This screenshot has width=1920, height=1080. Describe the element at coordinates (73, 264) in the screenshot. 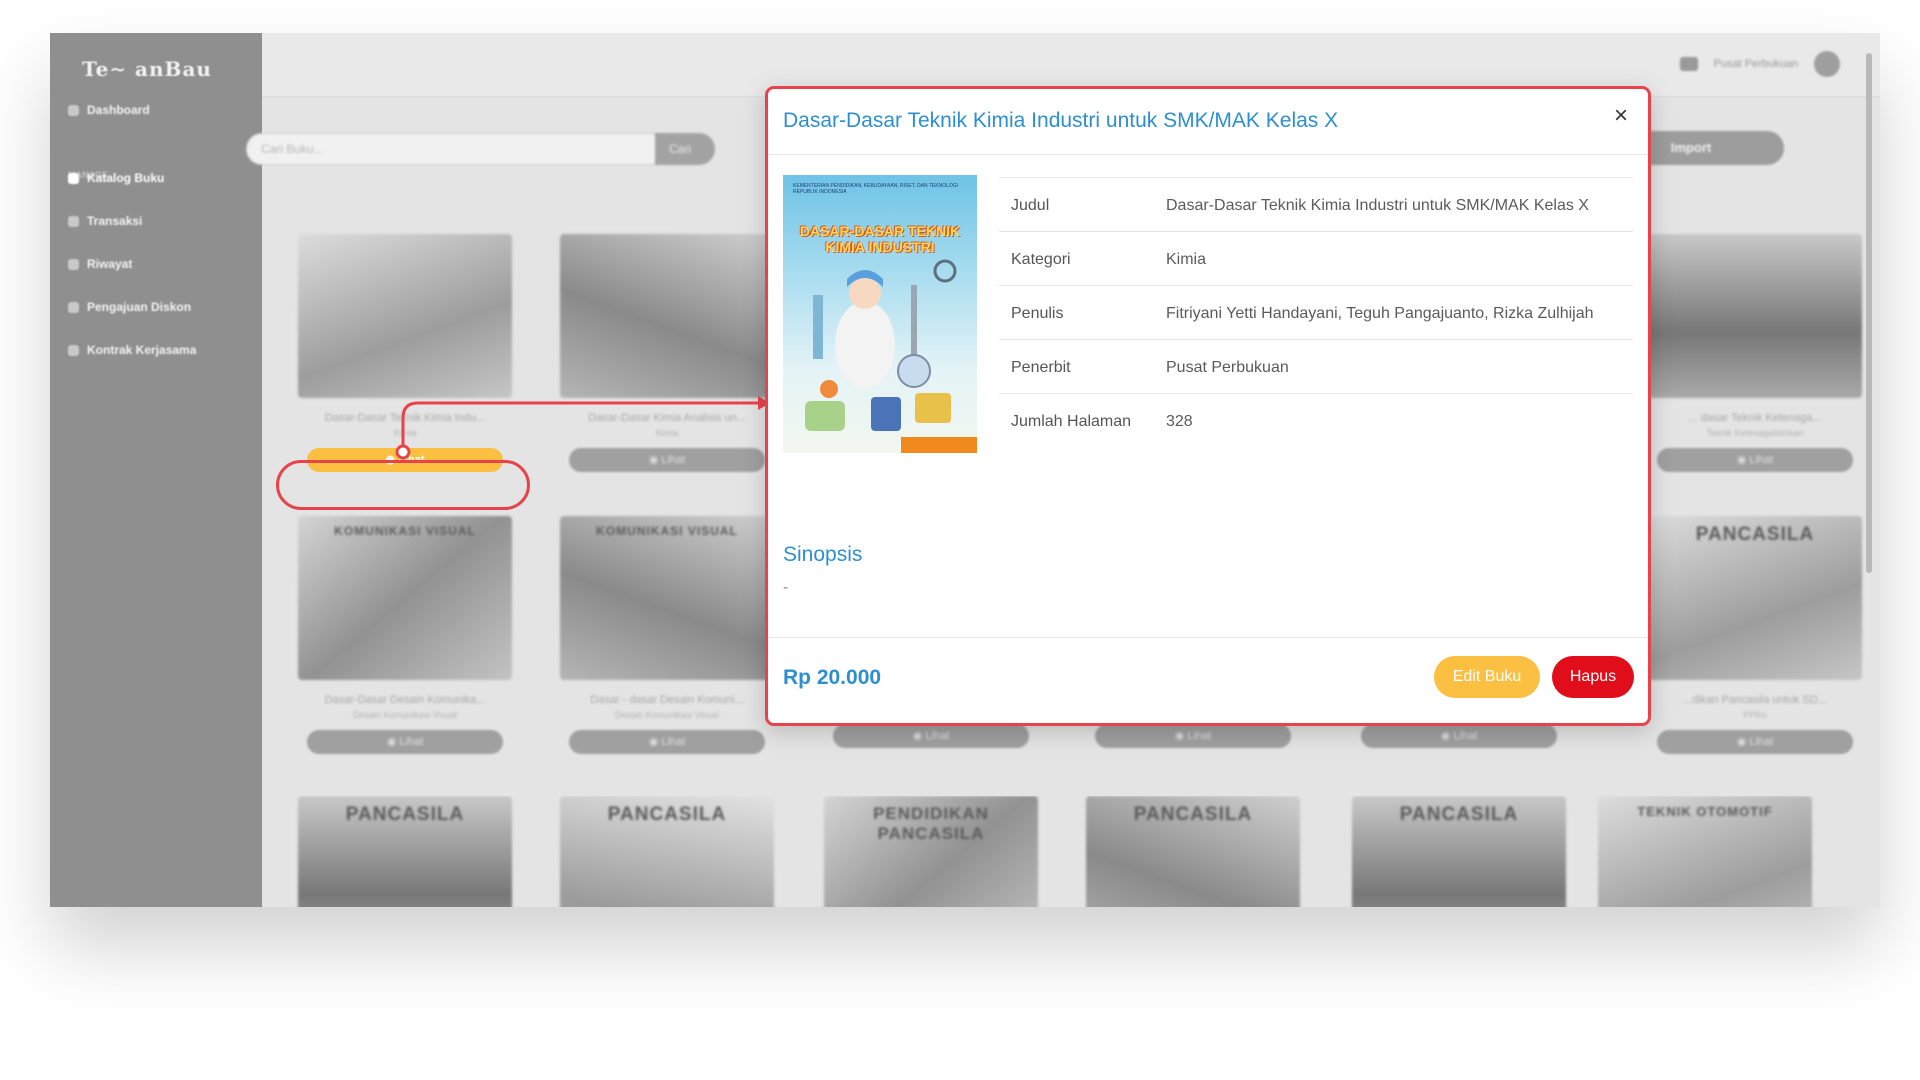

I see `history-icon` at that location.